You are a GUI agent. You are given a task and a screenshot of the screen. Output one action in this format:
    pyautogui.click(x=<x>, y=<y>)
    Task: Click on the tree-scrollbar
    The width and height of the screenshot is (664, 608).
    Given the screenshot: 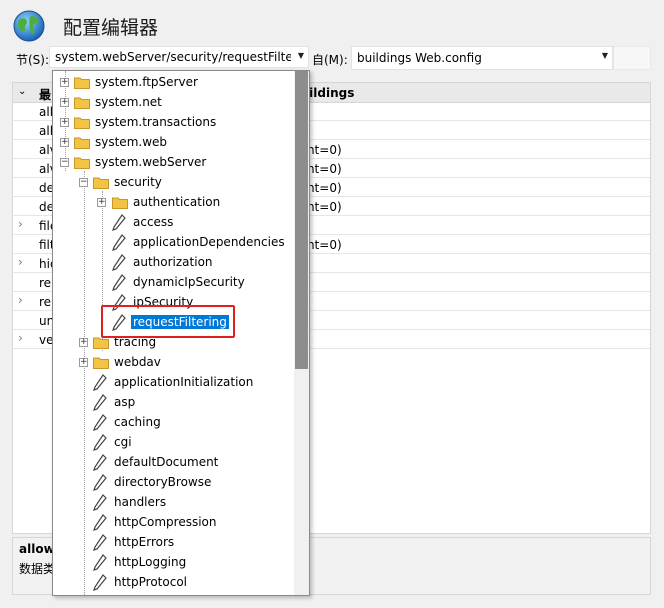 What is the action you would take?
    pyautogui.click(x=301, y=333)
    